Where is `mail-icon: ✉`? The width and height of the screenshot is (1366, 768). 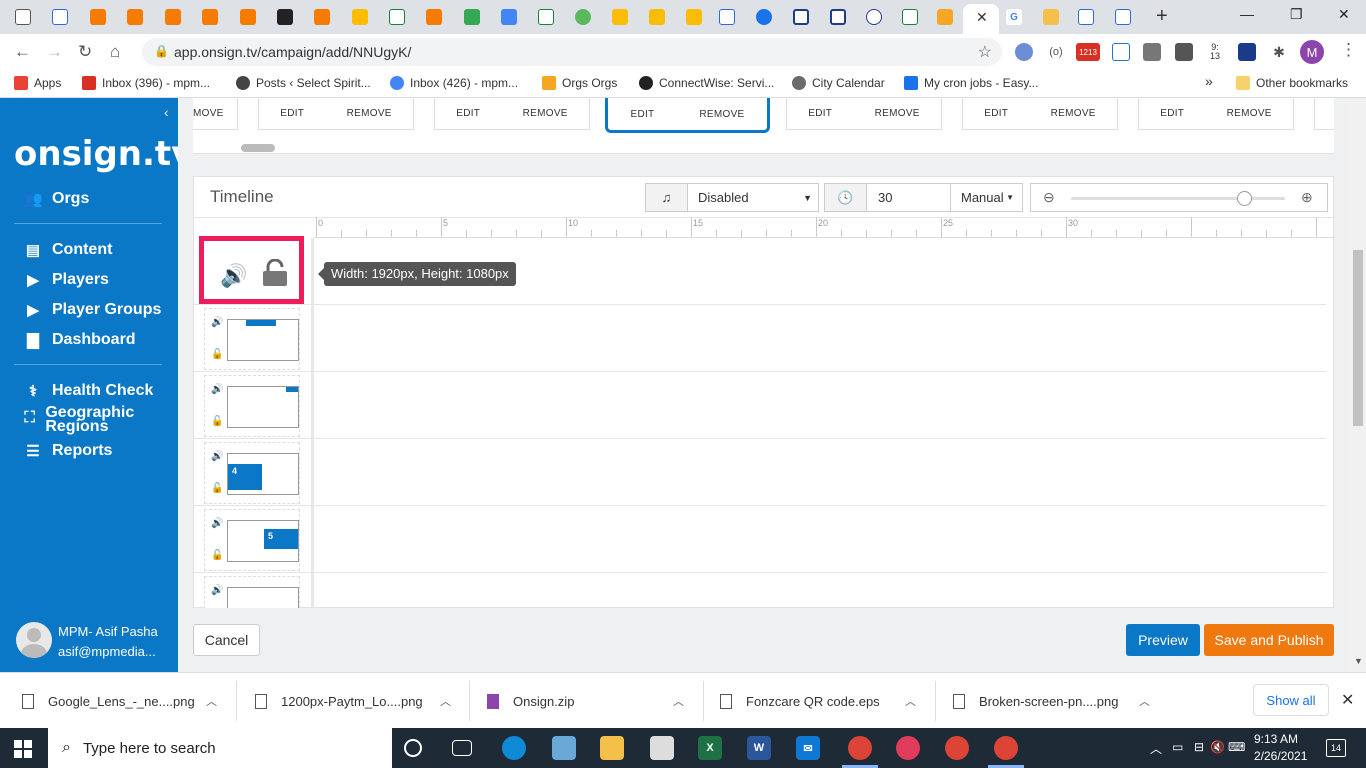 mail-icon: ✉ is located at coordinates (808, 748).